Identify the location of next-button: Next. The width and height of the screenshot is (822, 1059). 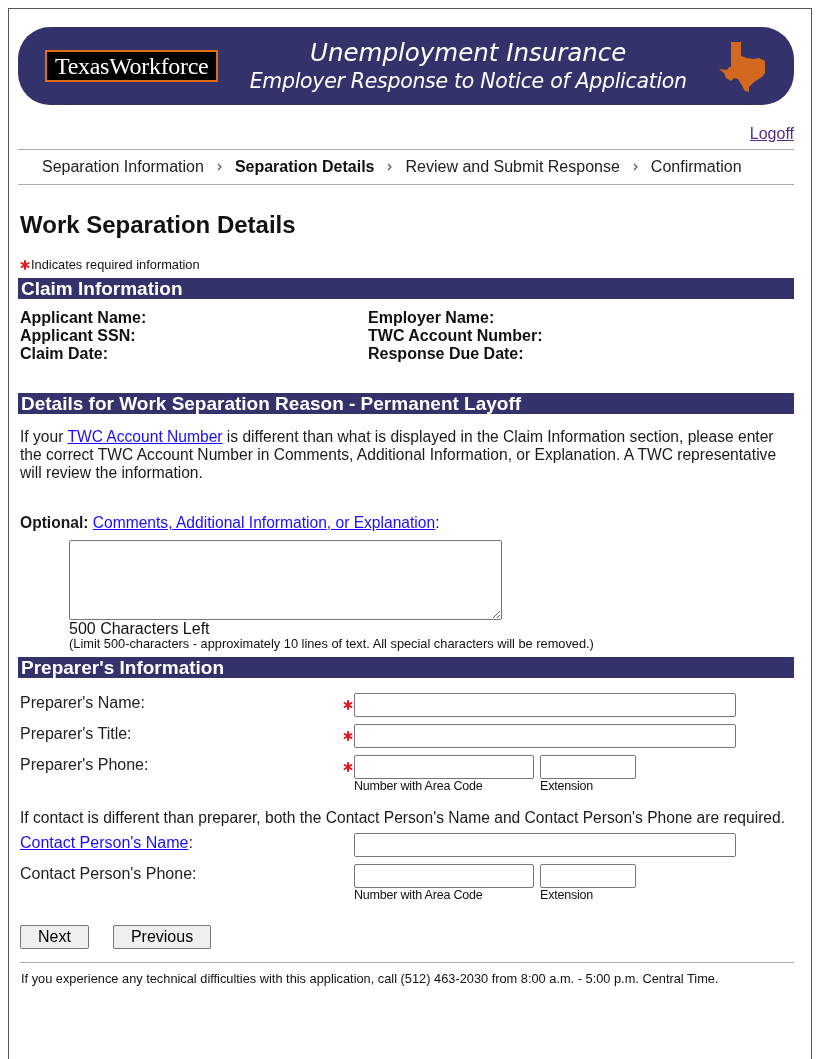
(54, 937).